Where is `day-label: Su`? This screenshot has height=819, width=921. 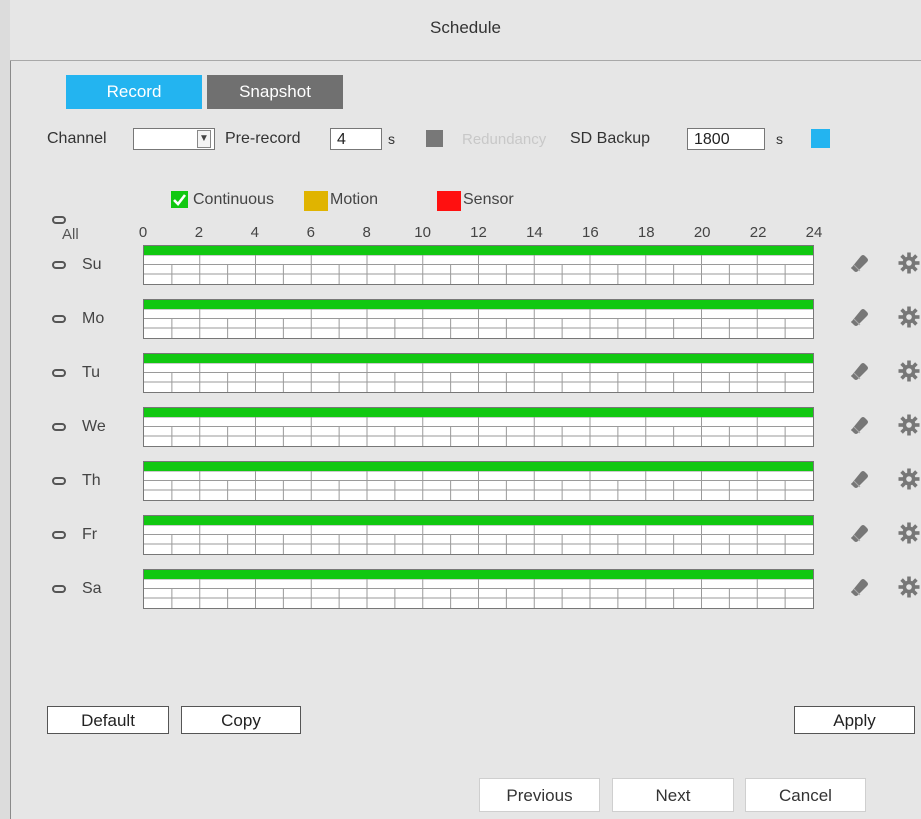 day-label: Su is located at coordinates (92, 264).